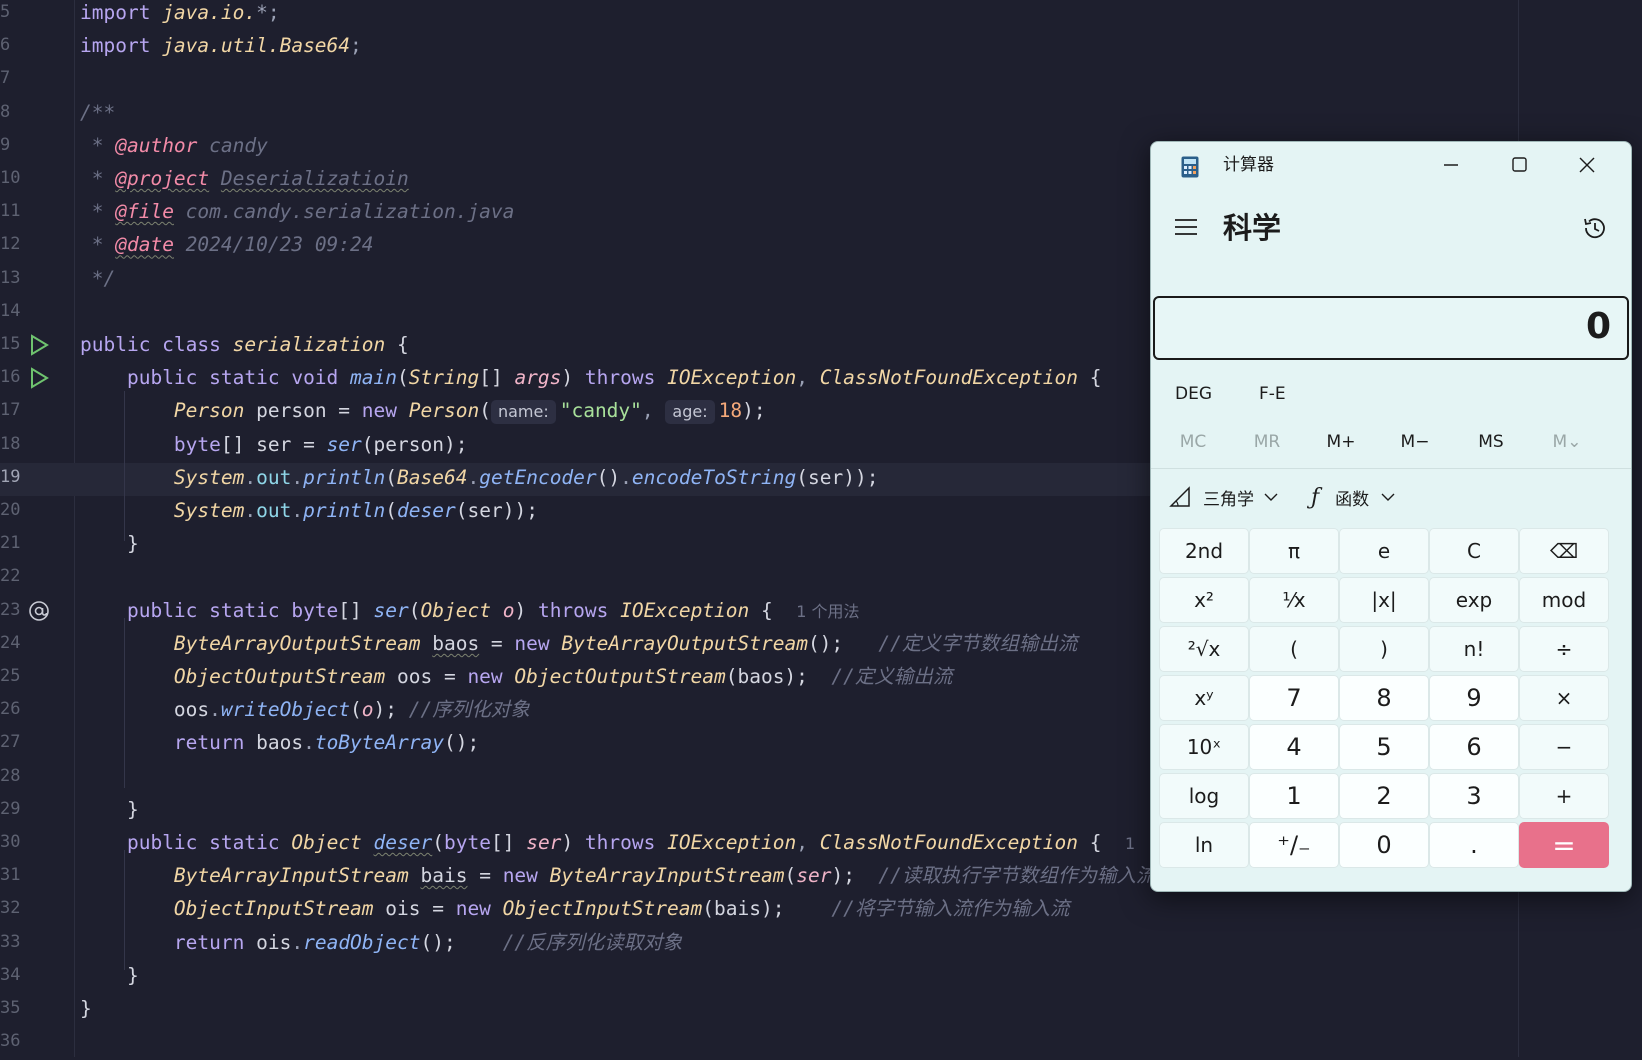 The width and height of the screenshot is (1642, 1060). I want to click on calc-key: ., so click(1474, 845).